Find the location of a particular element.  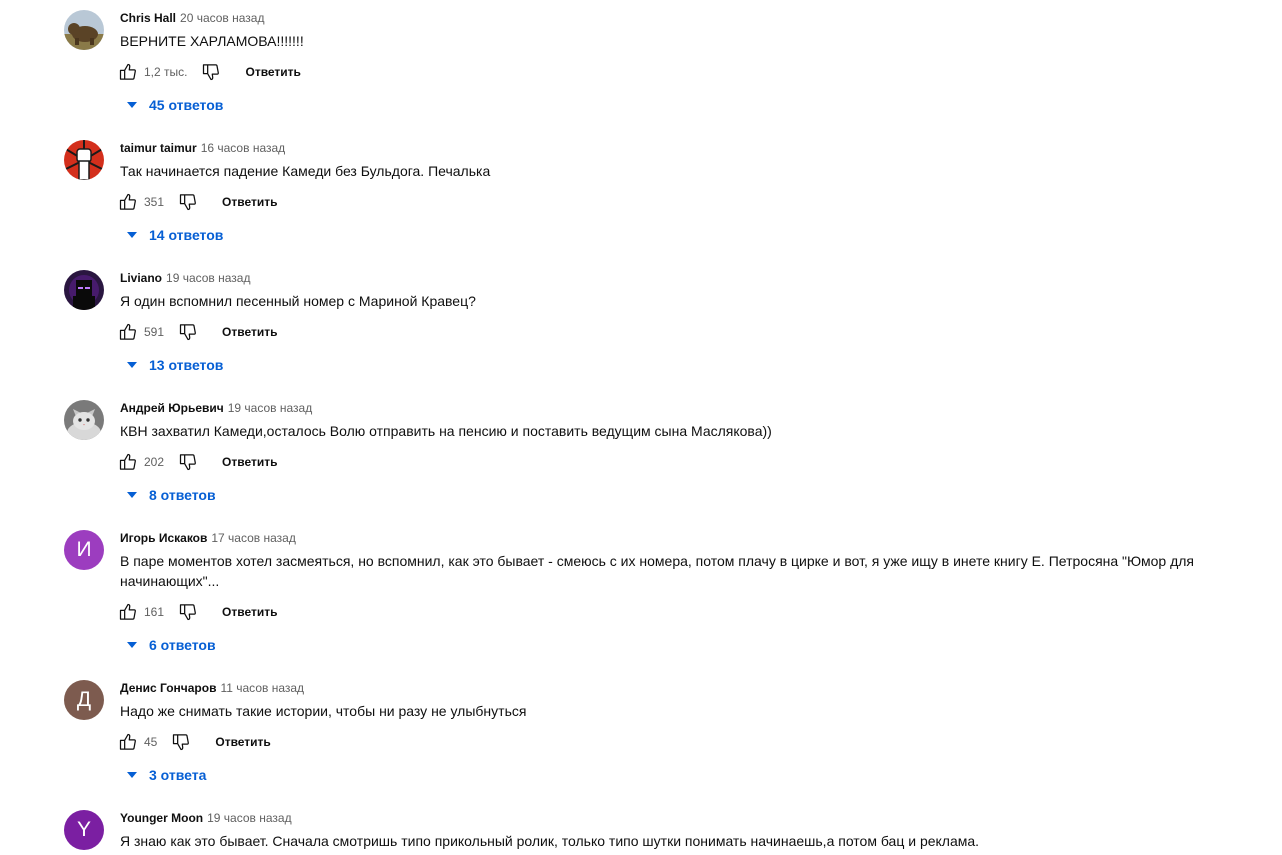

replies-toggle: 14 ответов is located at coordinates (172, 235).